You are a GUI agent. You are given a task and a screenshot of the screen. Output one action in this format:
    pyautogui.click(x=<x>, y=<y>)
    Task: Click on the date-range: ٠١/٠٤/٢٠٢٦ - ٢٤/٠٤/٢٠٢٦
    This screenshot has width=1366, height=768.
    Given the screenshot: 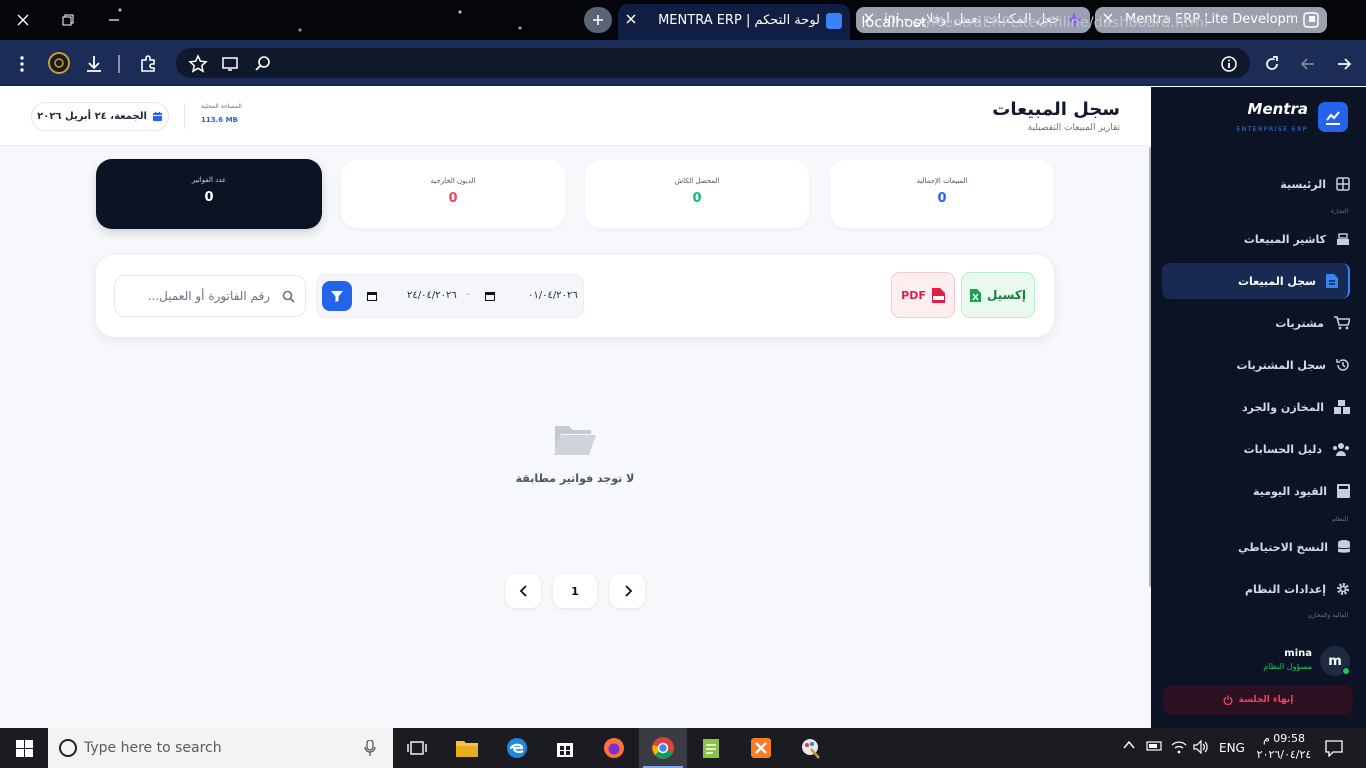 What is the action you would take?
    pyautogui.click(x=450, y=296)
    